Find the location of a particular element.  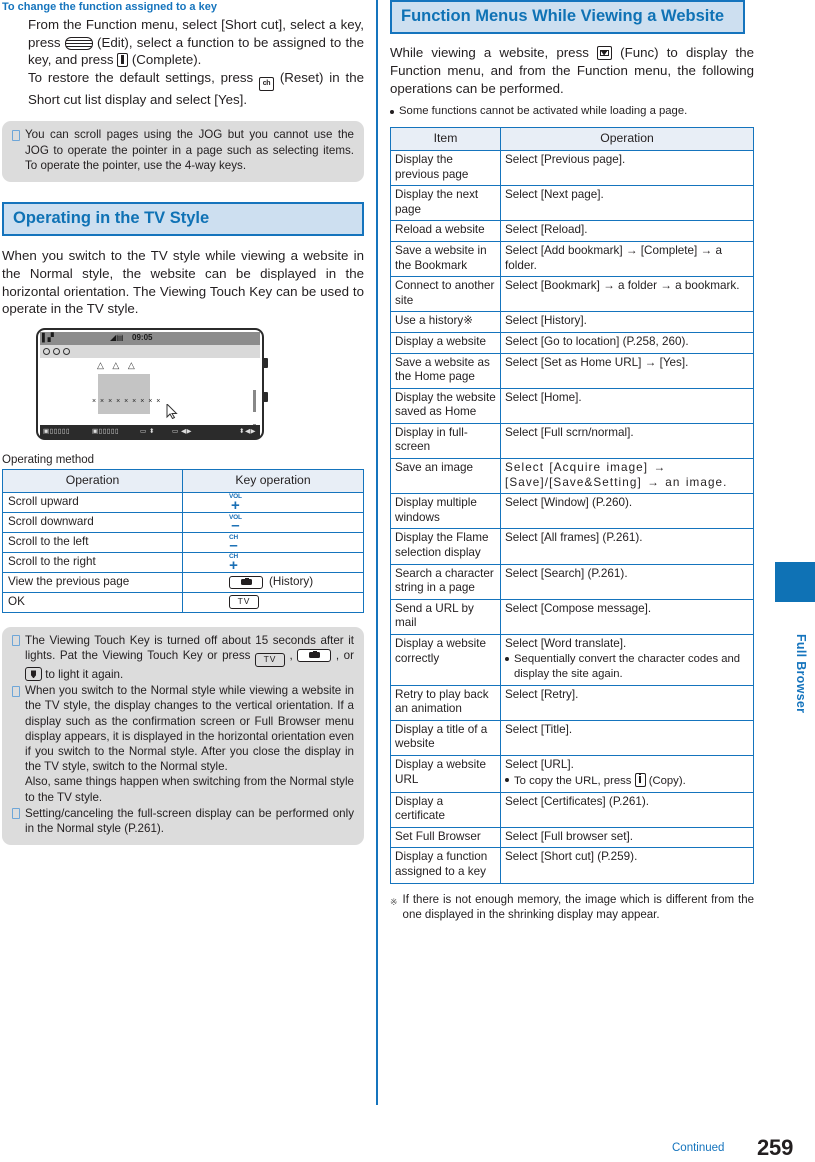

operation-sub-text: To copy the URL, press (Copy). is located at coordinates (600, 780).